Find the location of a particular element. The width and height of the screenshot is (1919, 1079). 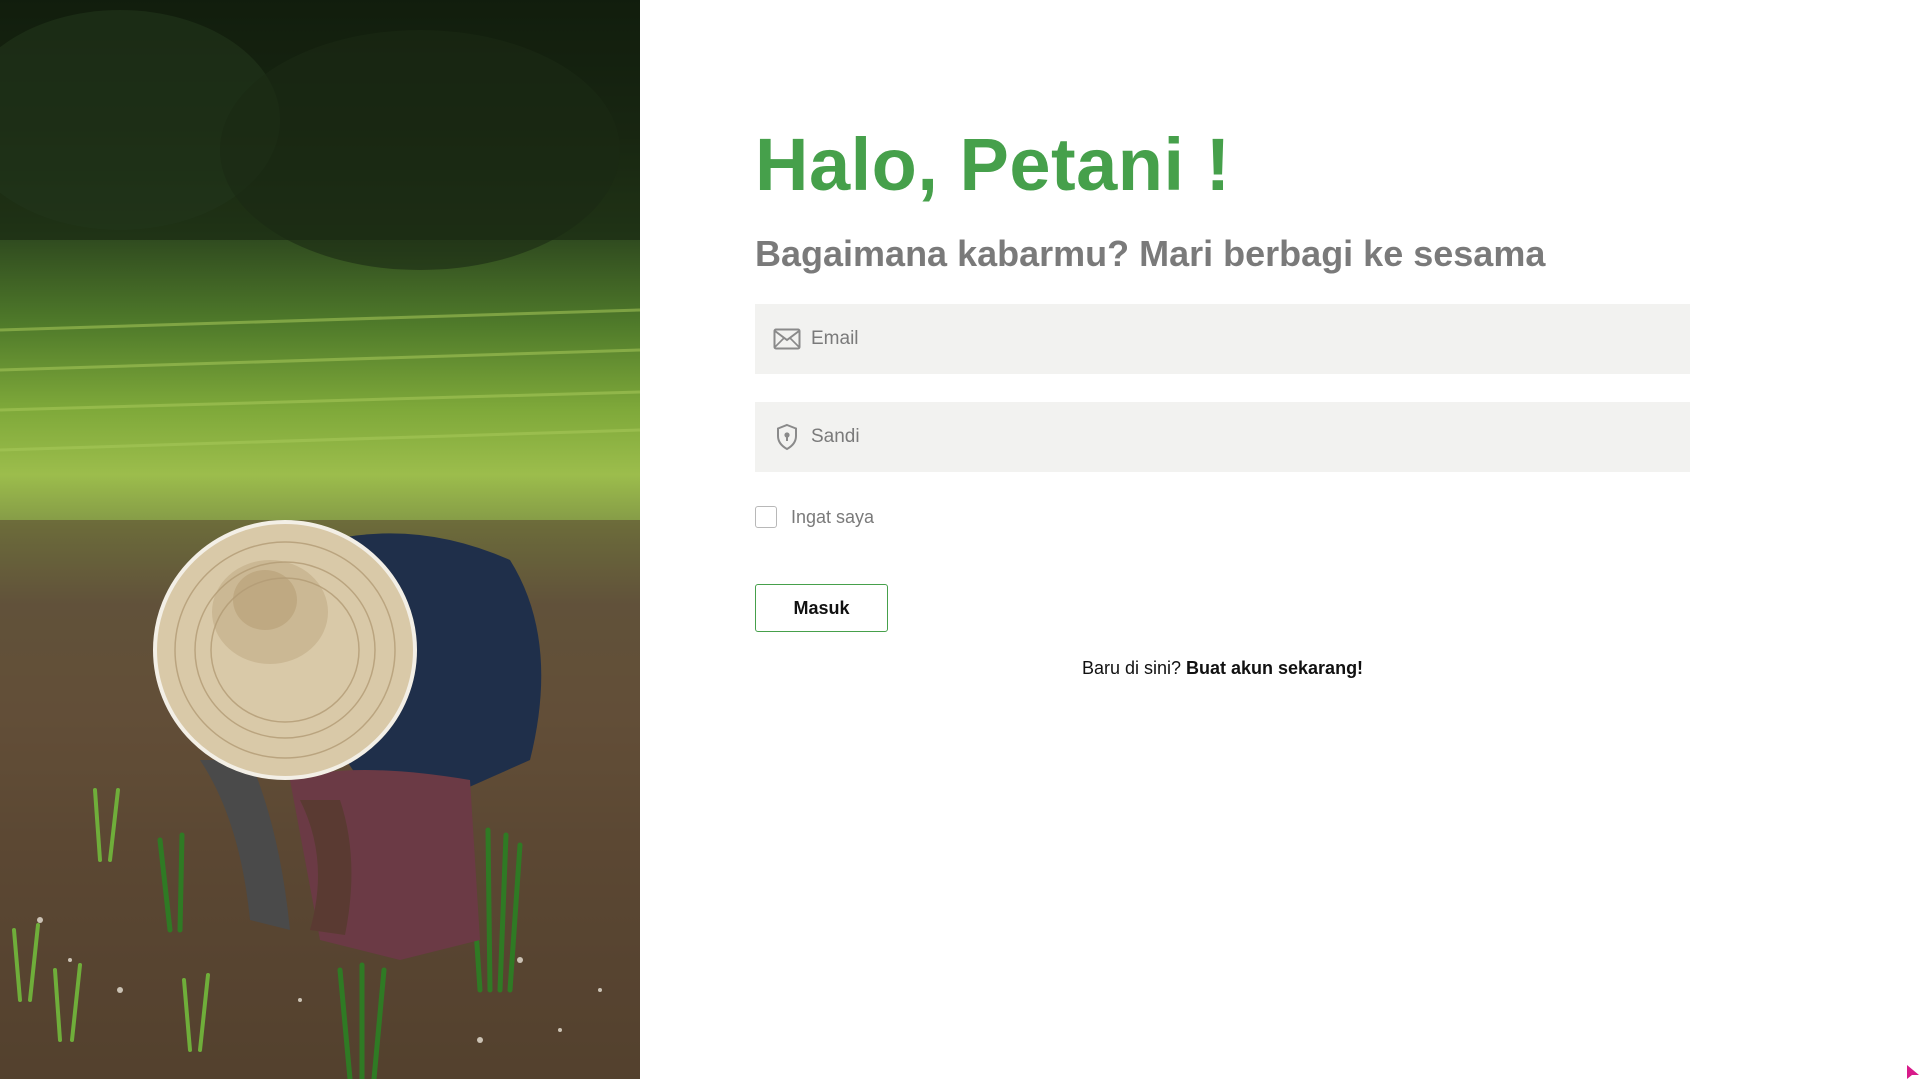

shield-lock-icon is located at coordinates (787, 437).